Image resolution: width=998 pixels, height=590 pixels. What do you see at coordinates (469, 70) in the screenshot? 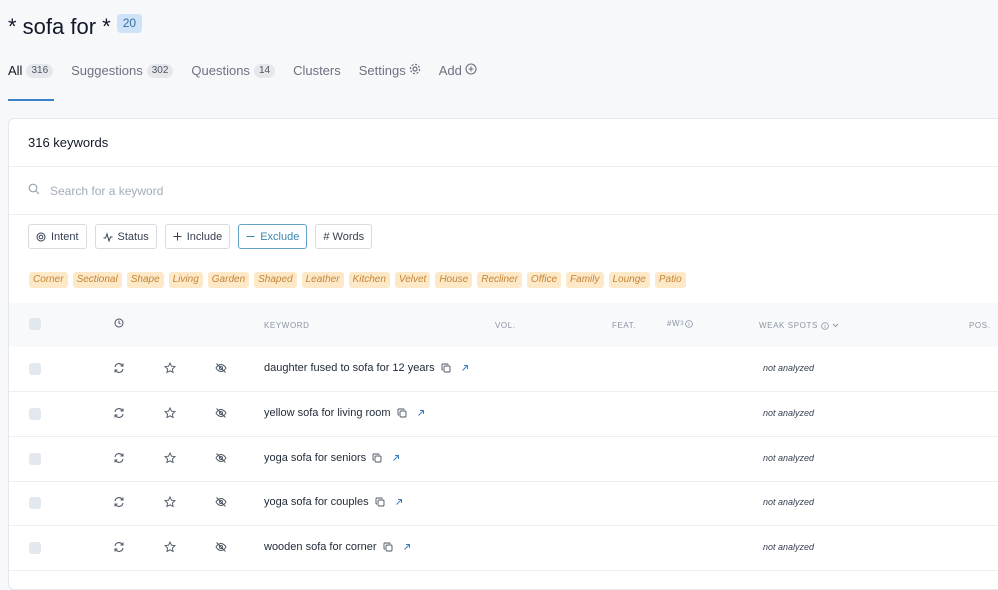
I see `plus-circle-icon` at bounding box center [469, 70].